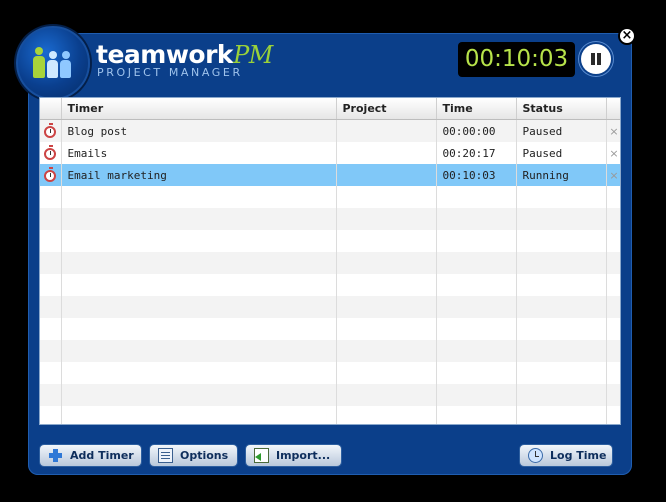 This screenshot has width=666, height=502. Describe the element at coordinates (51, 109) in the screenshot. I see `col-icon` at that location.